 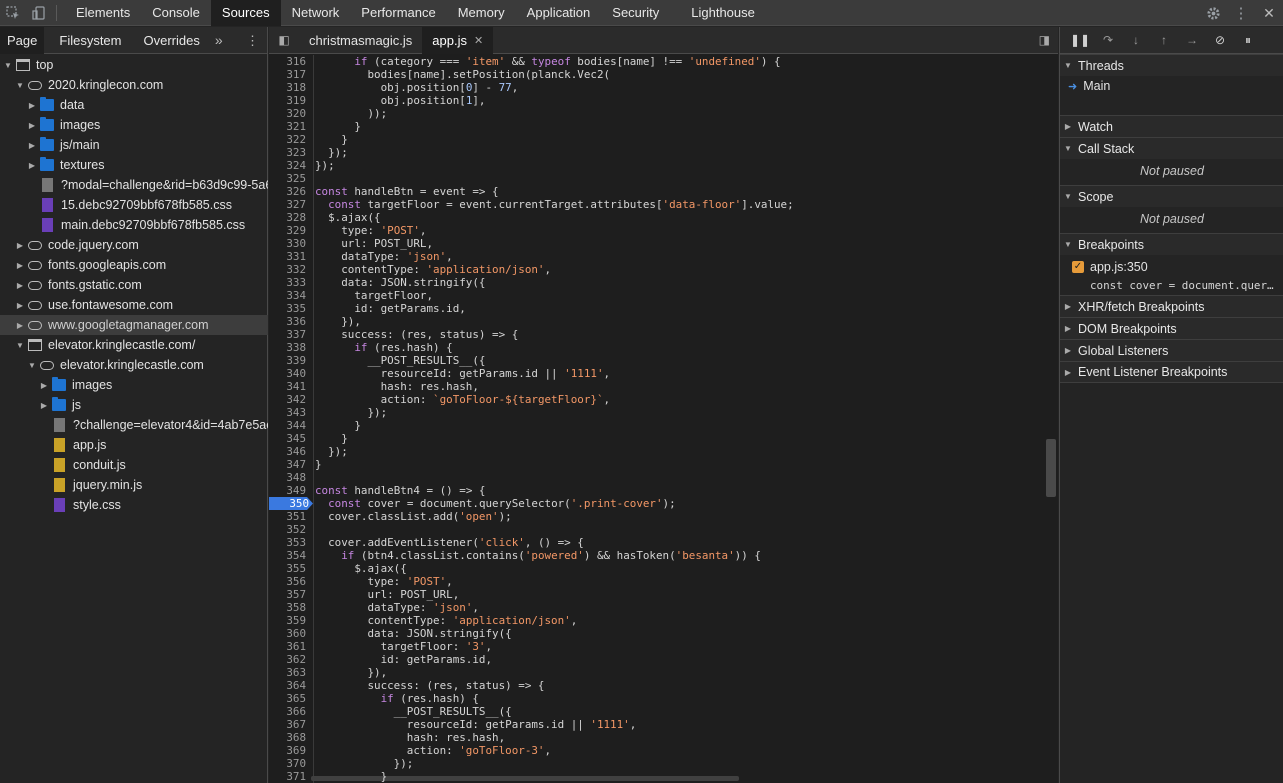 What do you see at coordinates (289, 659) in the screenshot?
I see `line-number: 362` at bounding box center [289, 659].